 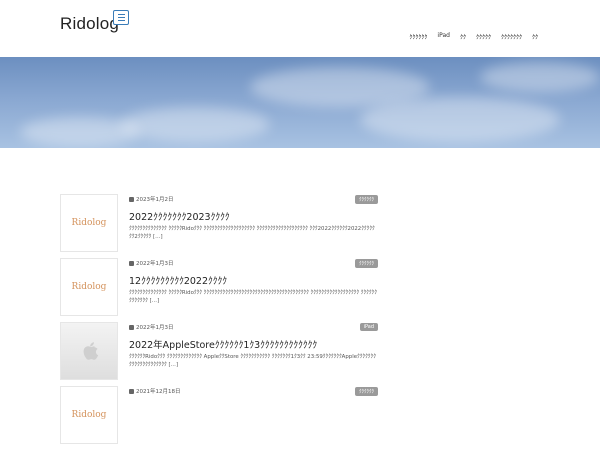 What do you see at coordinates (483, 36) in the screenshot?
I see `nav-item: ｸｸｸｸｸ` at bounding box center [483, 36].